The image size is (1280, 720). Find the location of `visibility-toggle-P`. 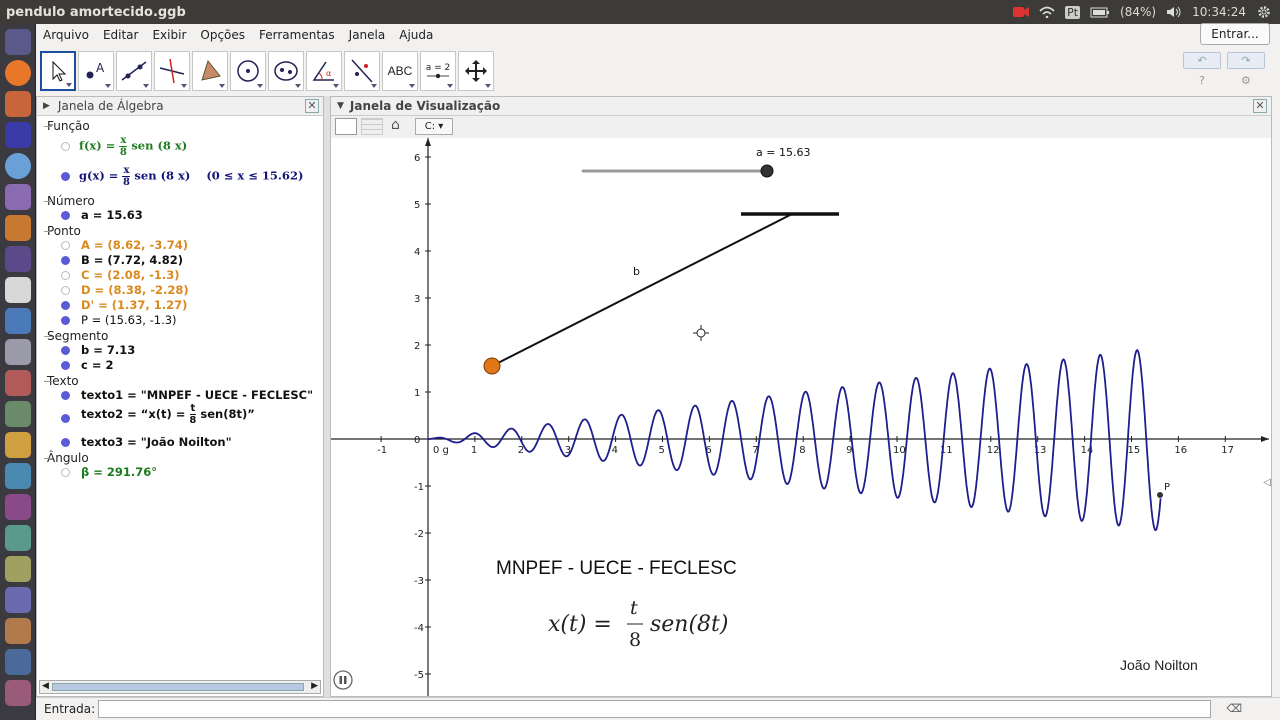

visibility-toggle-P is located at coordinates (65, 320).